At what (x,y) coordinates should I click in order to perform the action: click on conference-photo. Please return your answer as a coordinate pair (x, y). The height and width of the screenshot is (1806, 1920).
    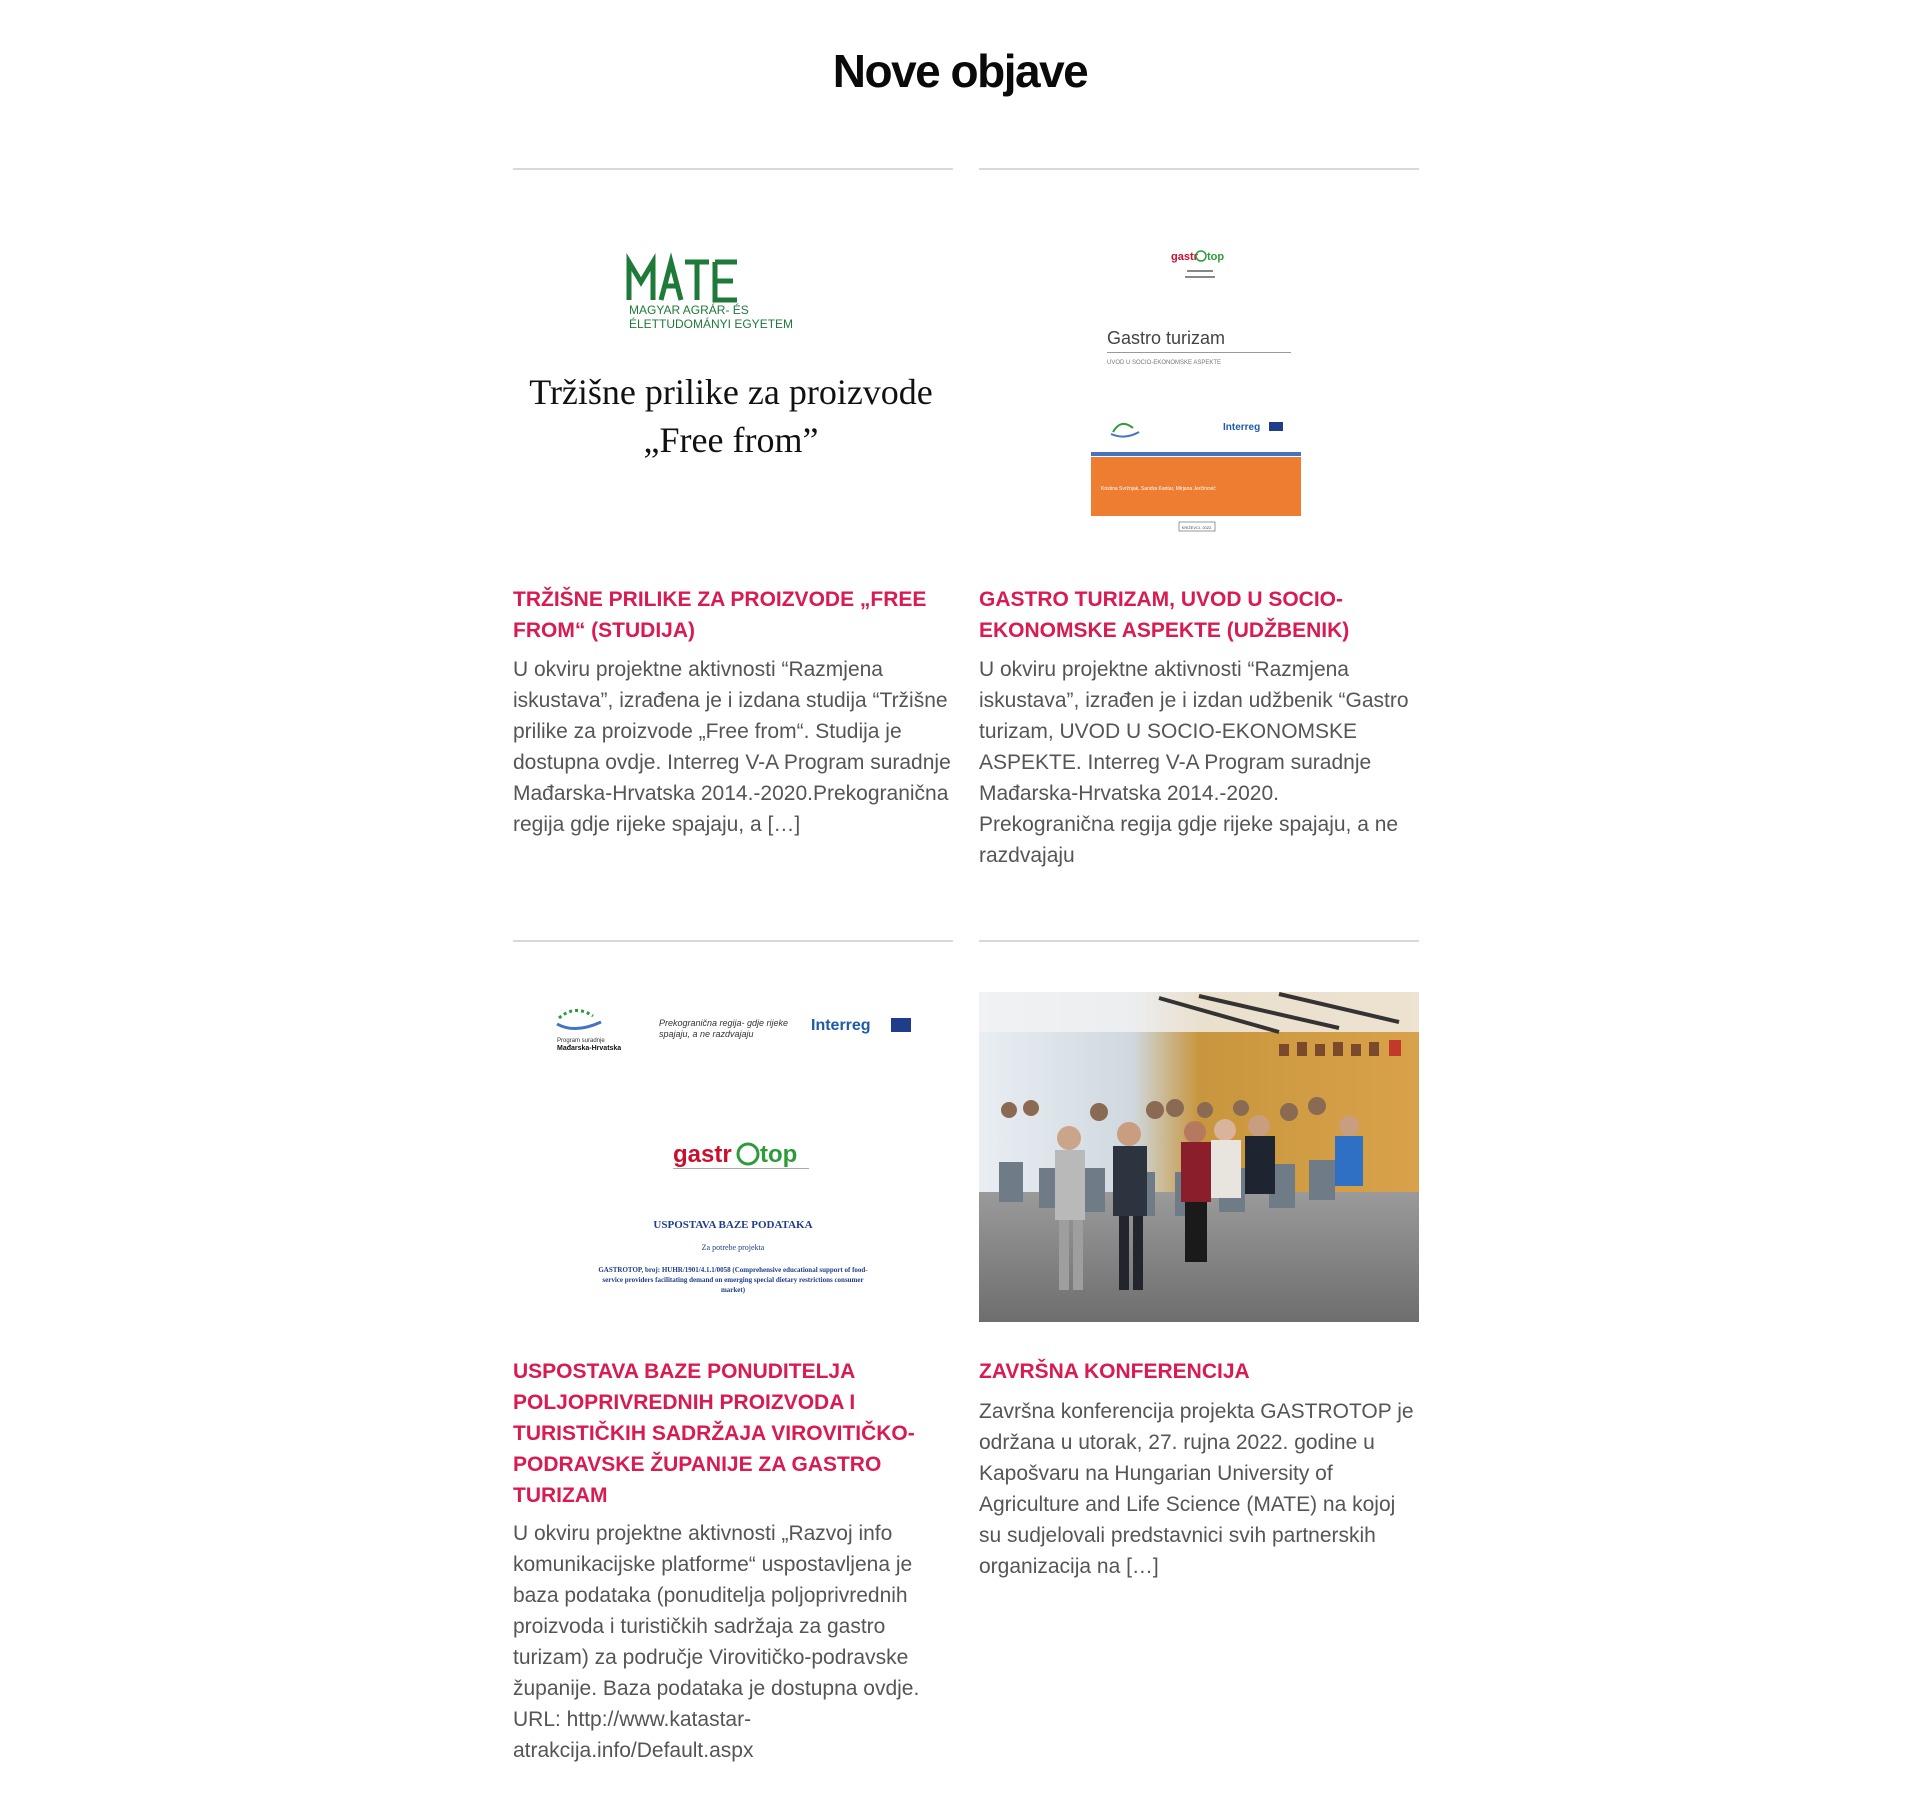
    Looking at the image, I should click on (1199, 1157).